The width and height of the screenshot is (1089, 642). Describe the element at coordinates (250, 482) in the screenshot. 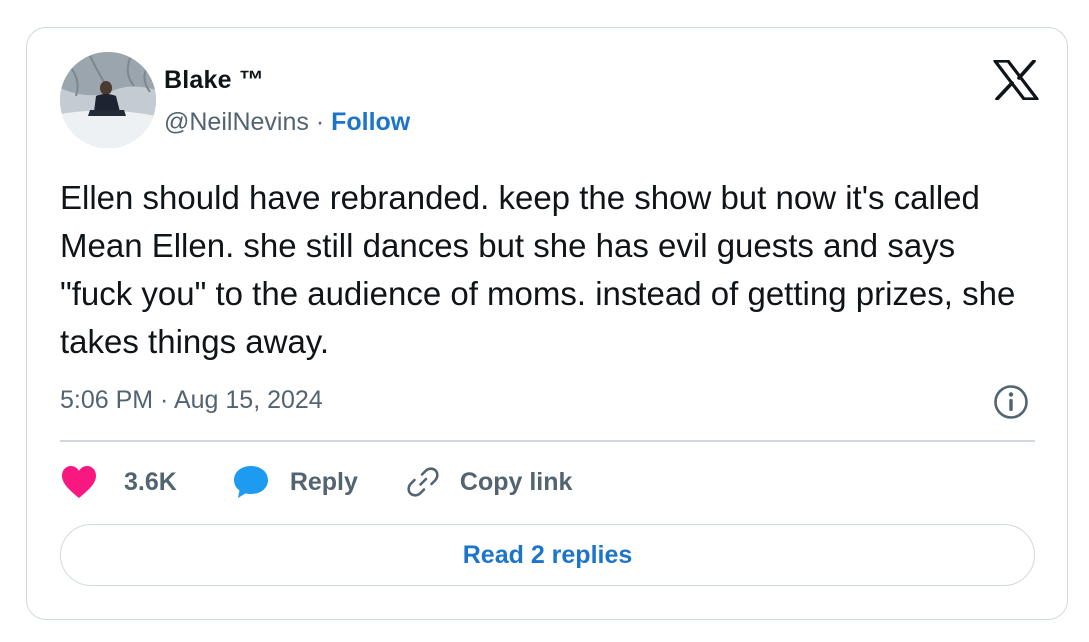

I see `speech-bubble-icon` at that location.